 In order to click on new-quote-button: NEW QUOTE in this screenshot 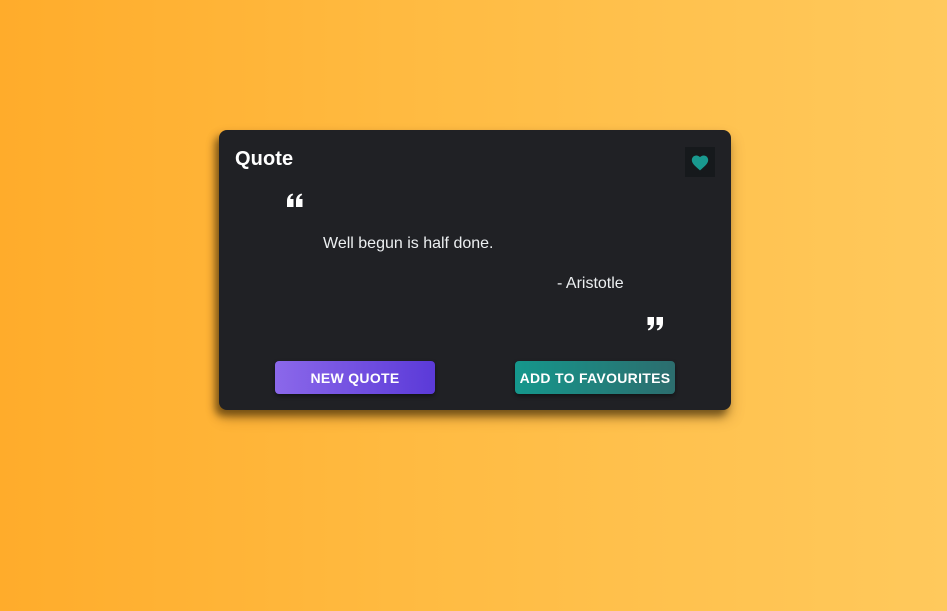, I will do `click(355, 377)`.